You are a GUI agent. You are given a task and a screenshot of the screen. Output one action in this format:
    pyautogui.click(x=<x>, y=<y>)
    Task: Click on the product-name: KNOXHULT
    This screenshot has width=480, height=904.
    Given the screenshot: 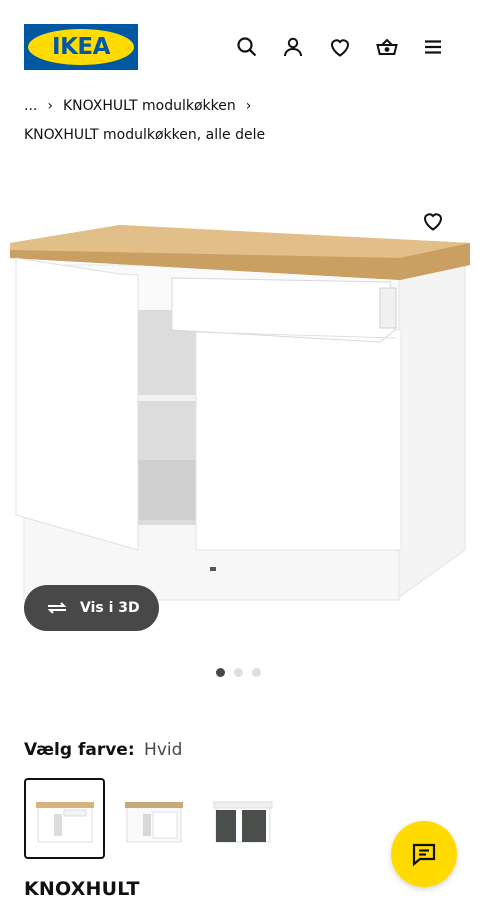 What is the action you would take?
    pyautogui.click(x=82, y=889)
    